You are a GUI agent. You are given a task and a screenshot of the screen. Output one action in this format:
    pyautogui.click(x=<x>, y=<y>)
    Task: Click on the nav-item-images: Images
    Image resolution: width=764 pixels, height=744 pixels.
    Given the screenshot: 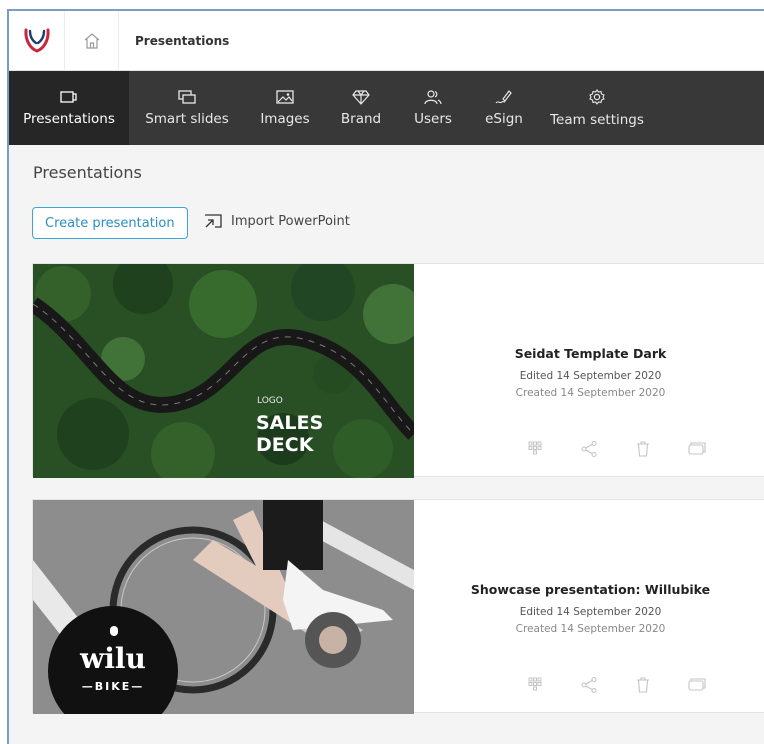 What is the action you would take?
    pyautogui.click(x=285, y=108)
    